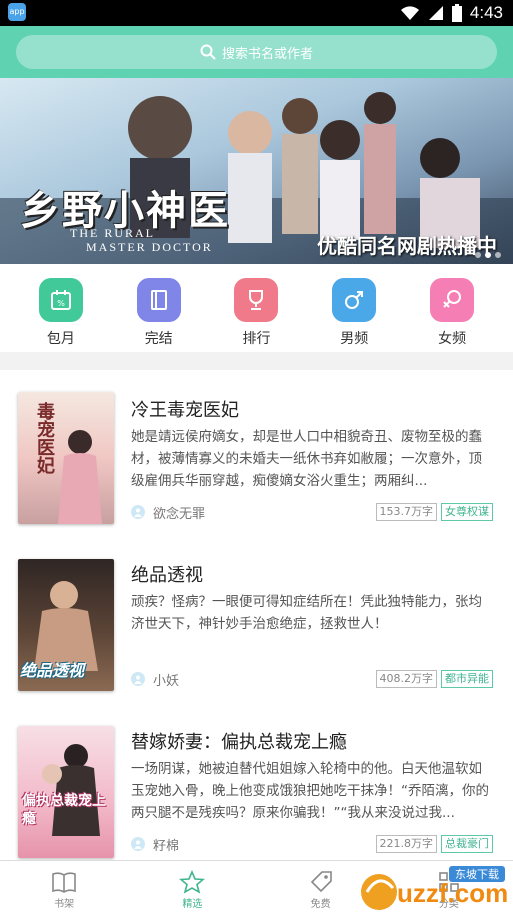 Image resolution: width=513 pixels, height=920 pixels. I want to click on status-icons: 4:43, so click(451, 13).